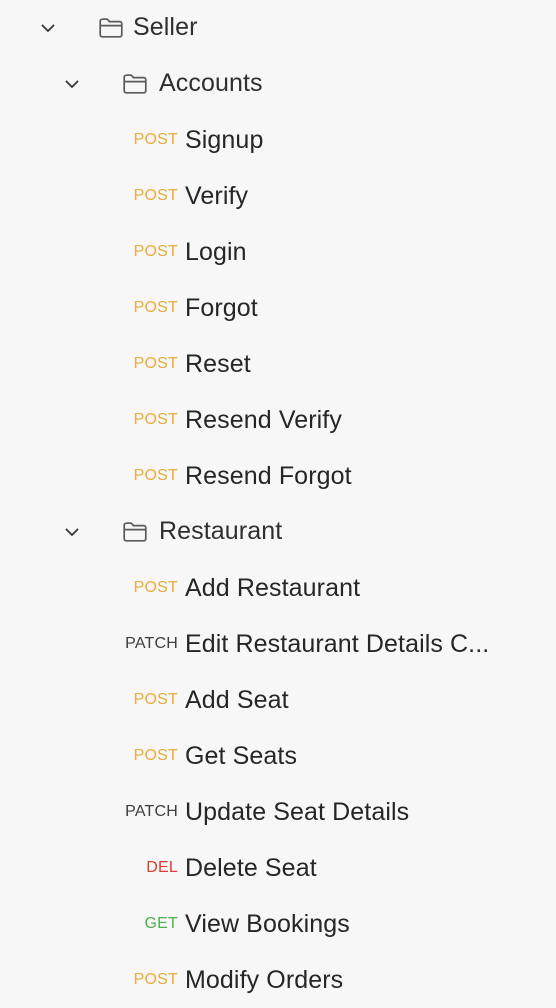 This screenshot has width=556, height=1008. I want to click on folder-row-seller: Seller, so click(278, 28).